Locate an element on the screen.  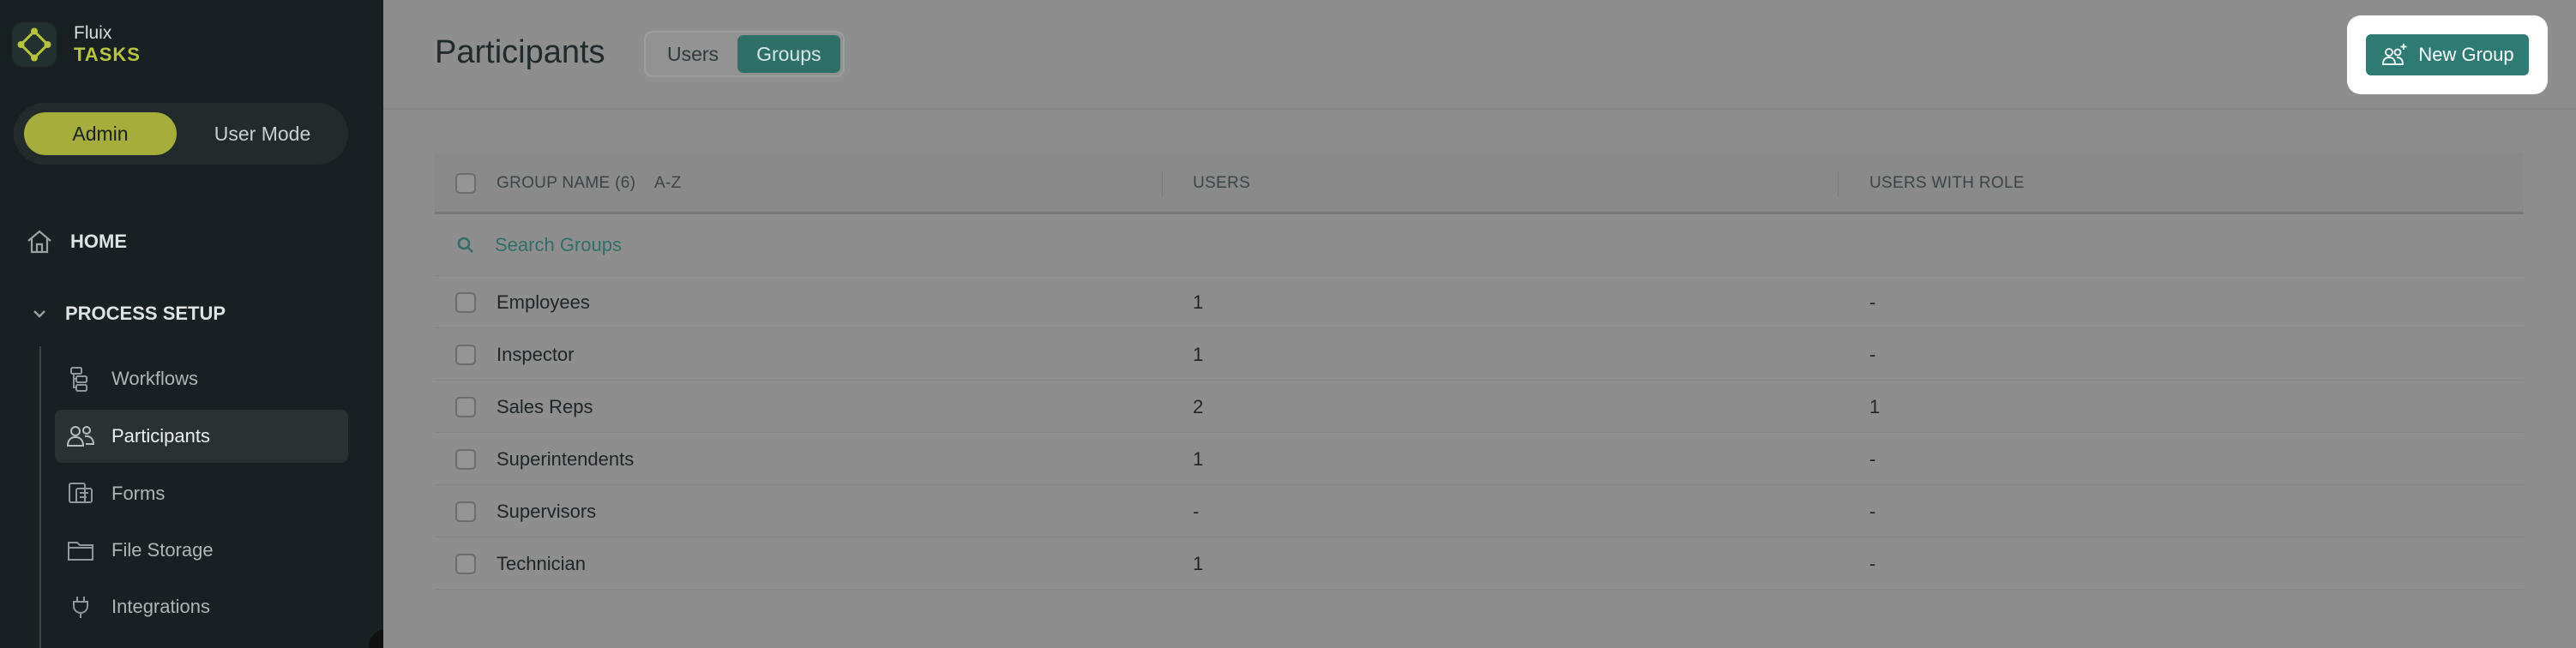
sidebar-item-home: HOME is located at coordinates (75, 241).